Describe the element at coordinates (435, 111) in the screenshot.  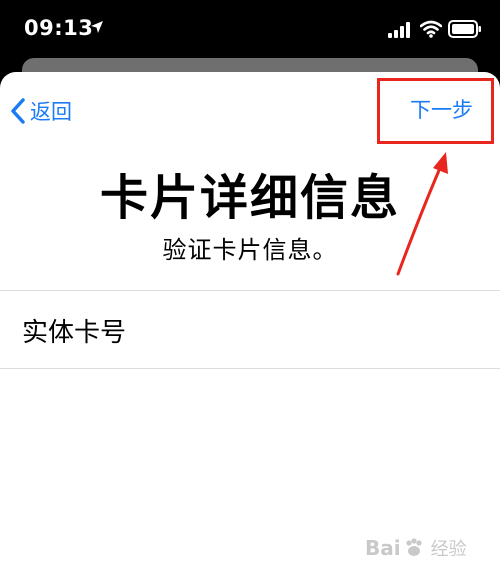
I see `annotation-highlight-box` at that location.